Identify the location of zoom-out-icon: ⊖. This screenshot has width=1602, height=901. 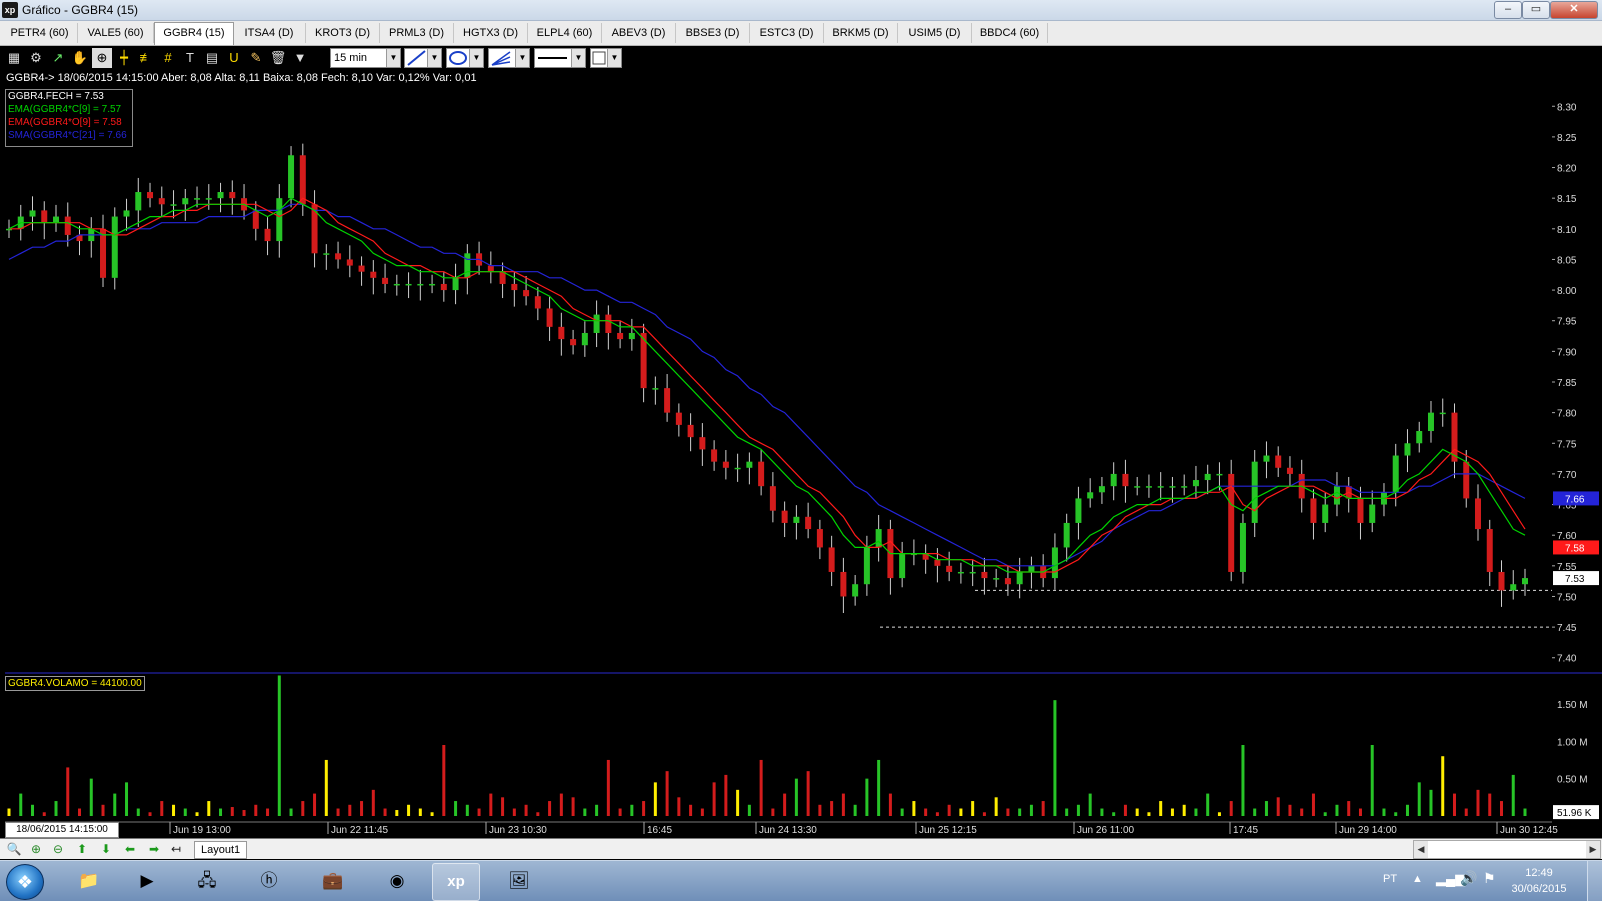
(58, 849).